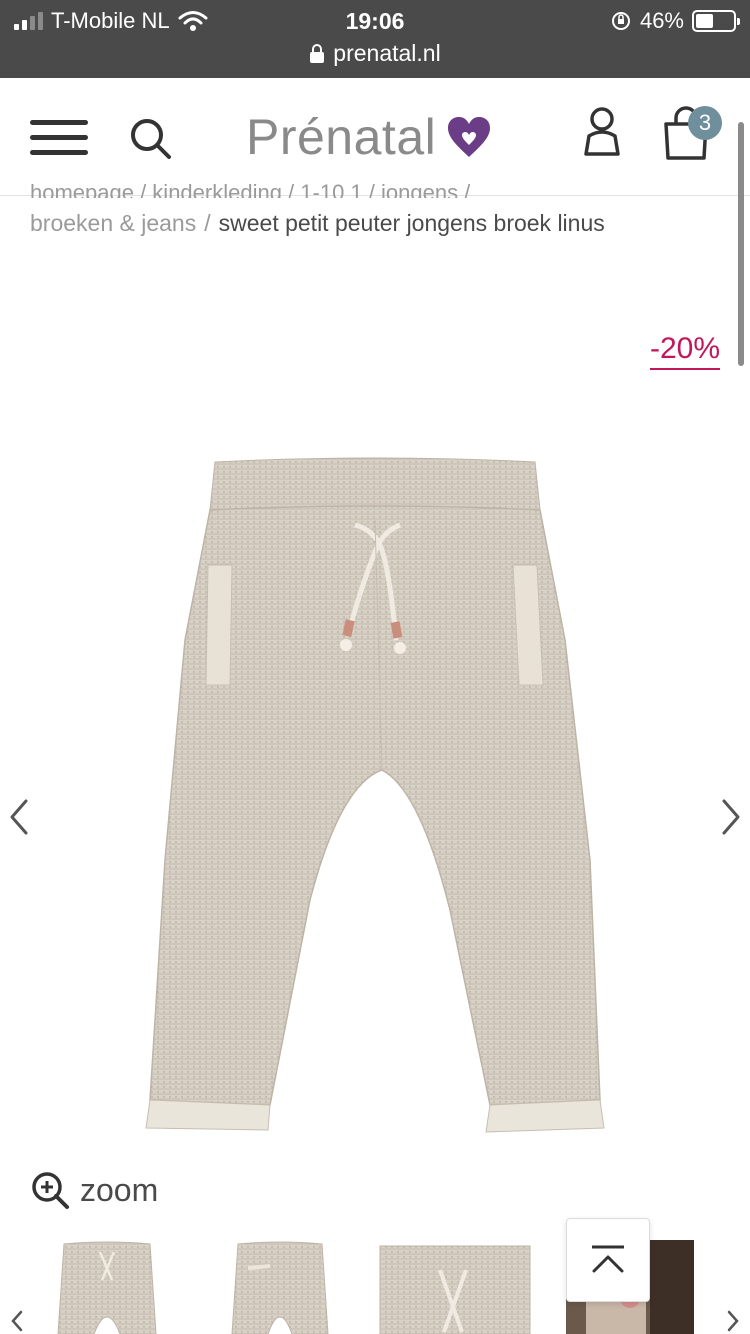  I want to click on status-right: 46%, so click(675, 21).